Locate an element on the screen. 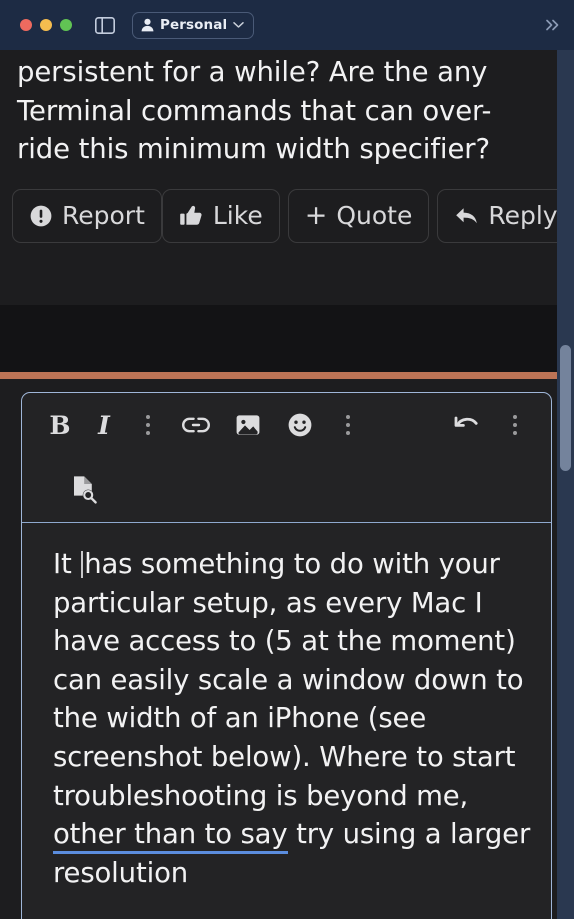 The width and height of the screenshot is (574, 919). like-label: Like is located at coordinates (237, 215).